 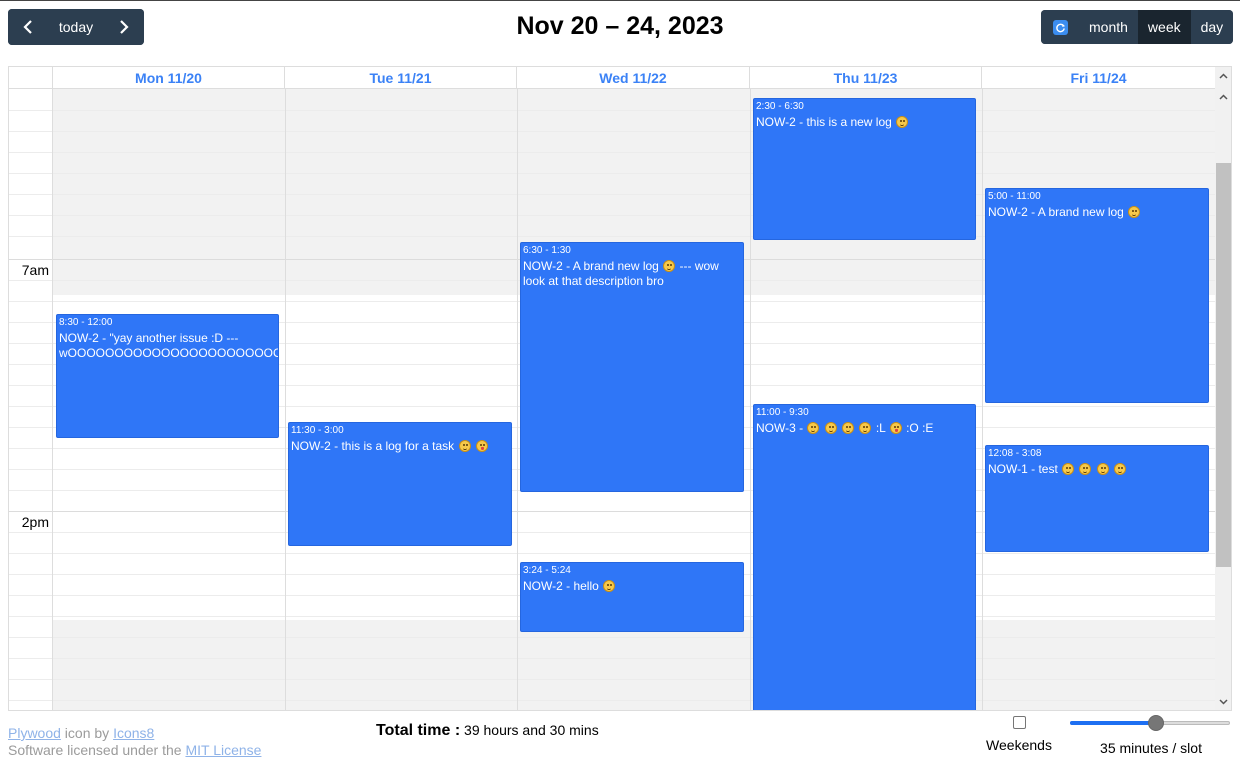 What do you see at coordinates (1015, 453) in the screenshot?
I see `event-time: 12:08 - 3:08` at bounding box center [1015, 453].